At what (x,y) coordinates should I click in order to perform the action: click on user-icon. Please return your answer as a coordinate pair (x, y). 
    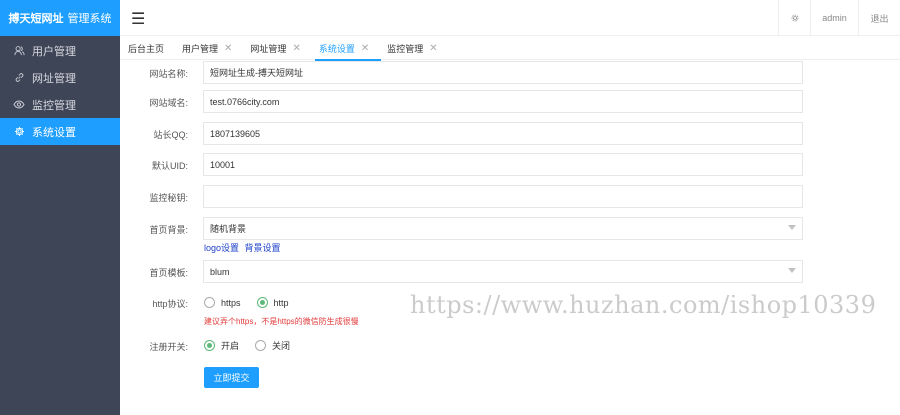
    Looking at the image, I should click on (19, 50).